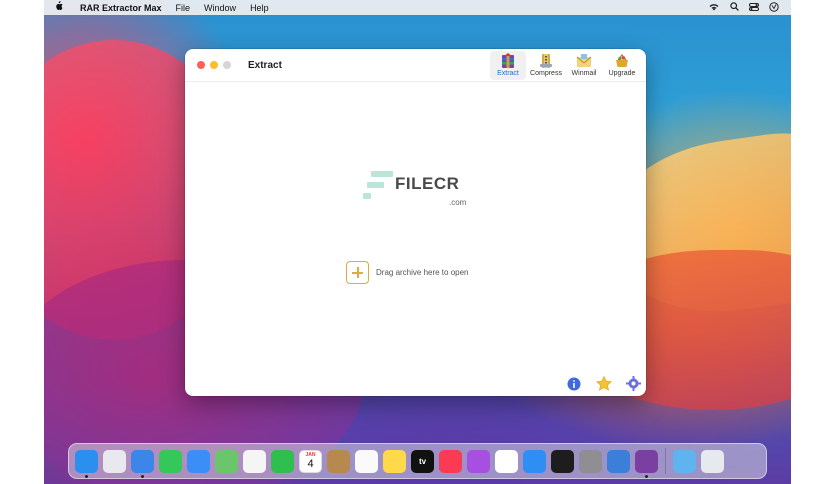 The width and height of the screenshot is (836, 484). I want to click on dock-rar-extractor-icon, so click(646, 463).